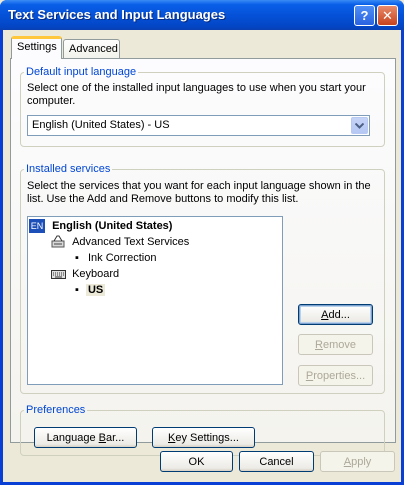 The width and height of the screenshot is (404, 485). What do you see at coordinates (172, 437) in the screenshot?
I see `key-settings-button-mnemonic: K` at bounding box center [172, 437].